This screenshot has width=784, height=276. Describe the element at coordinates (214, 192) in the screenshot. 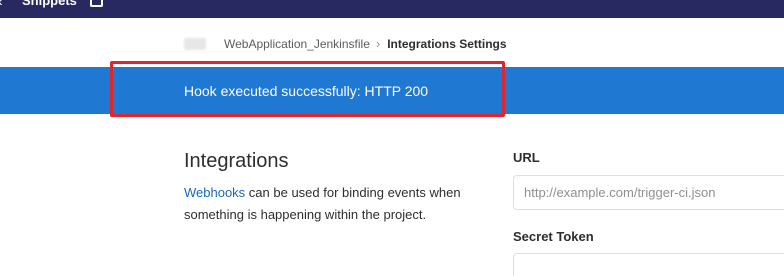

I see `webhooks-link: Webhooks` at that location.